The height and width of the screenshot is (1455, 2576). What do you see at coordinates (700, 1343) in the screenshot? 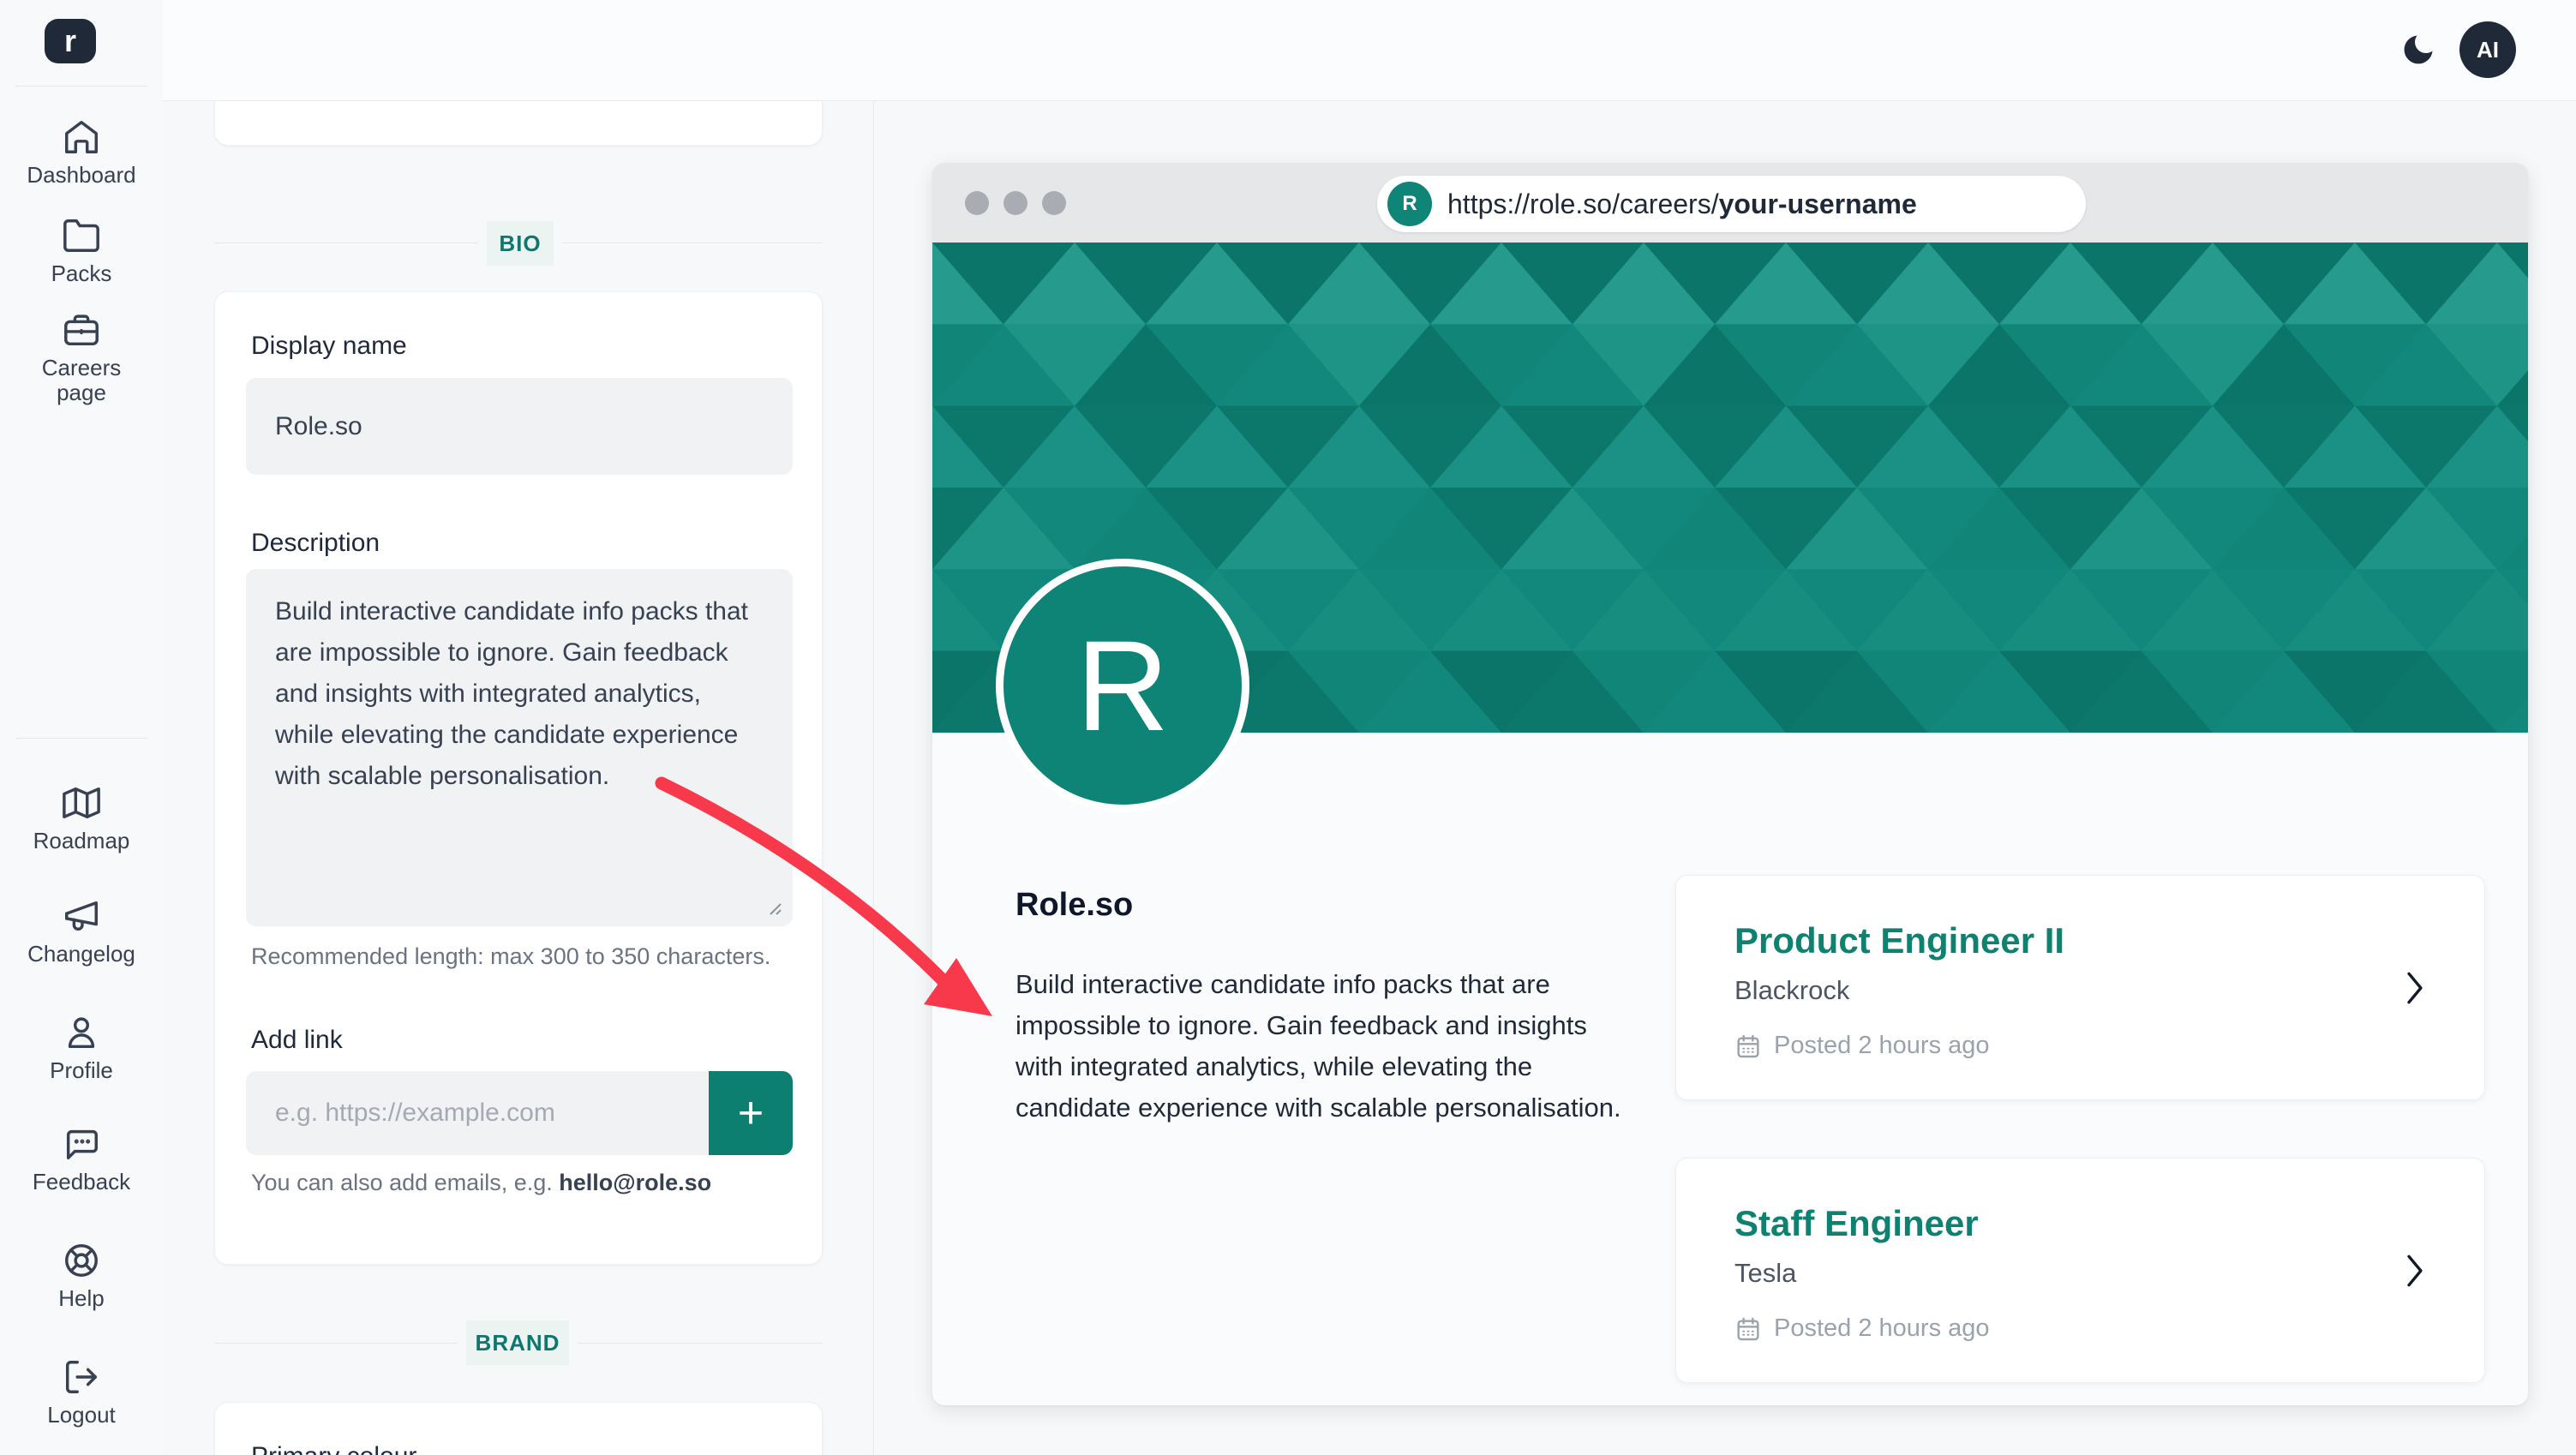
I see `brand-section-line-right` at bounding box center [700, 1343].